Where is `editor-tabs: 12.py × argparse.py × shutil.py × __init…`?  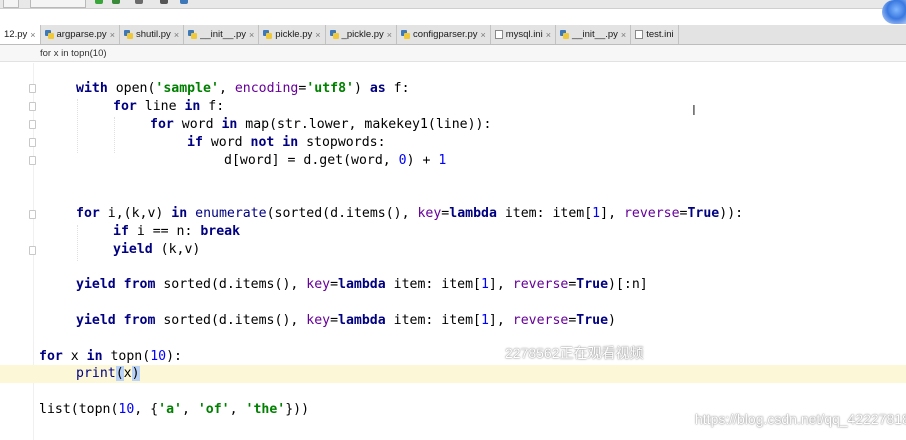 editor-tabs: 12.py × argparse.py × shutil.py × __init… is located at coordinates (453, 35).